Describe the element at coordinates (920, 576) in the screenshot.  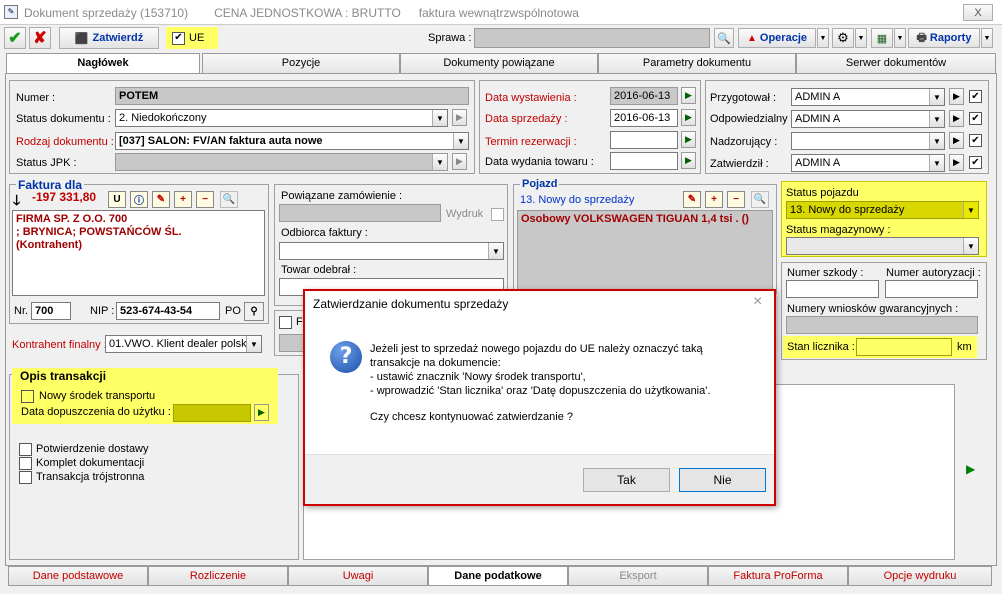
I see `tab-opcje-wydruku: Opcje wydruku` at that location.